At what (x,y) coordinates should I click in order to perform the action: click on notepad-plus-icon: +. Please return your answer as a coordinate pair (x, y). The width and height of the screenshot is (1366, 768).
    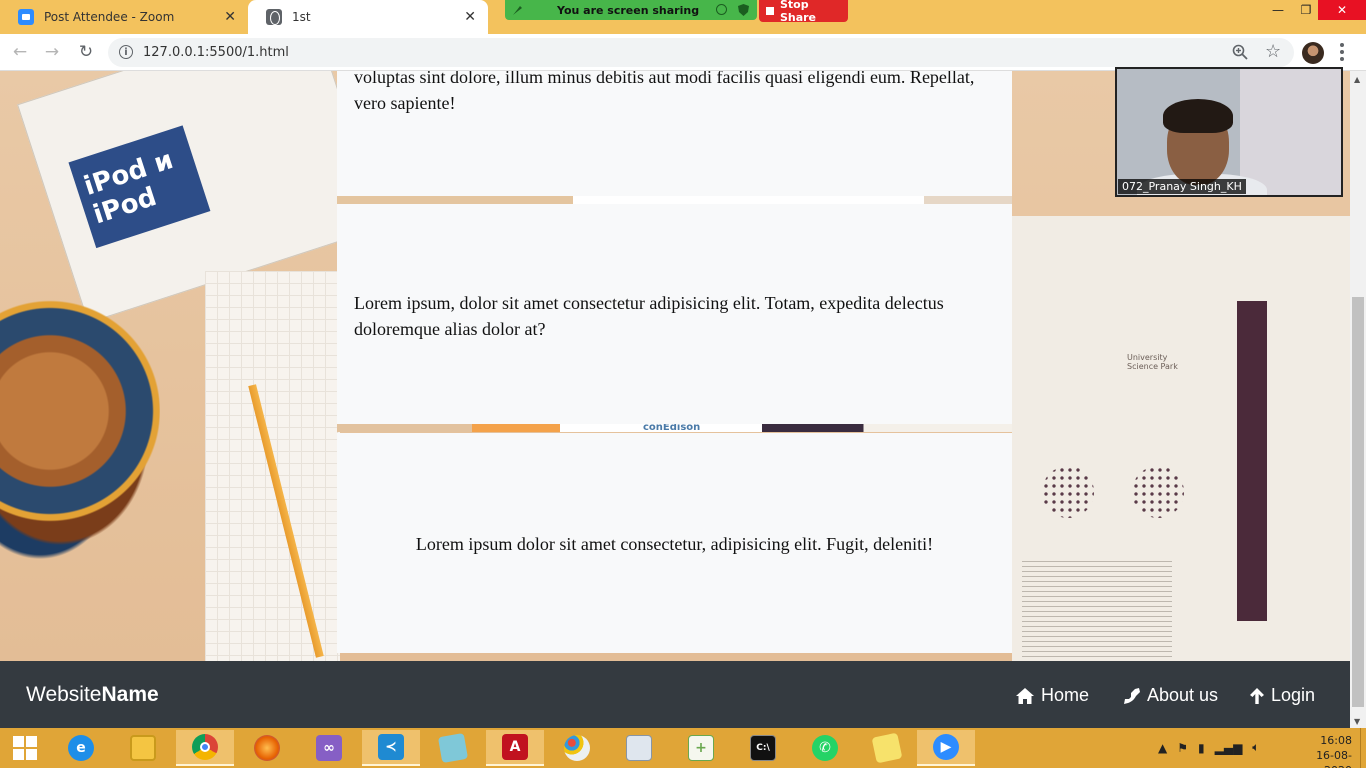
    Looking at the image, I should click on (701, 748).